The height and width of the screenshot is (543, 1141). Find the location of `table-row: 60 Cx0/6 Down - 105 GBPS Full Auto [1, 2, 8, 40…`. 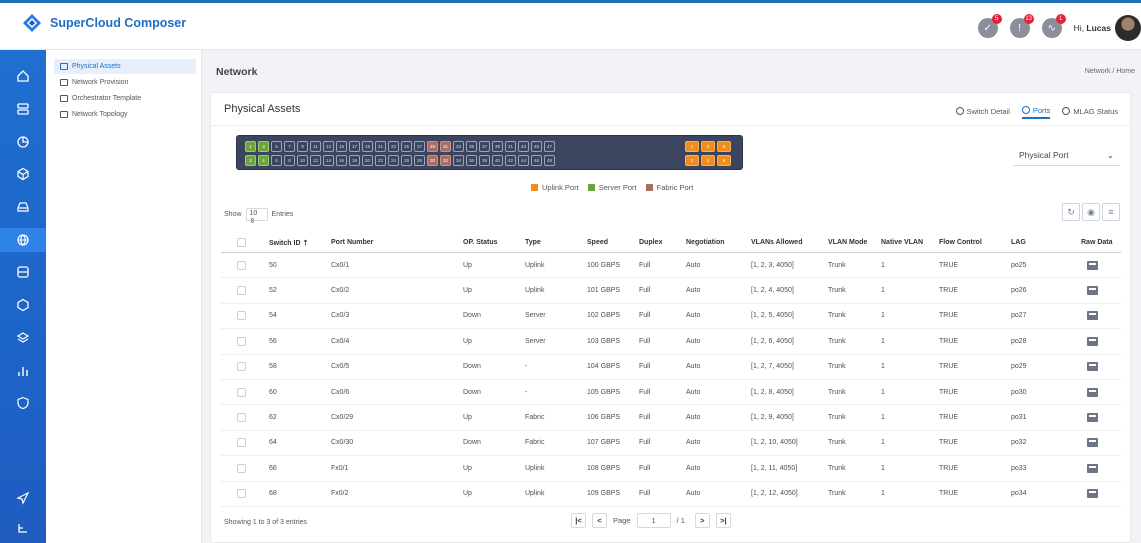

table-row: 60 Cx0/6 Down - 105 GBPS Full Auto [1, 2, 8, 40… is located at coordinates (671, 393).